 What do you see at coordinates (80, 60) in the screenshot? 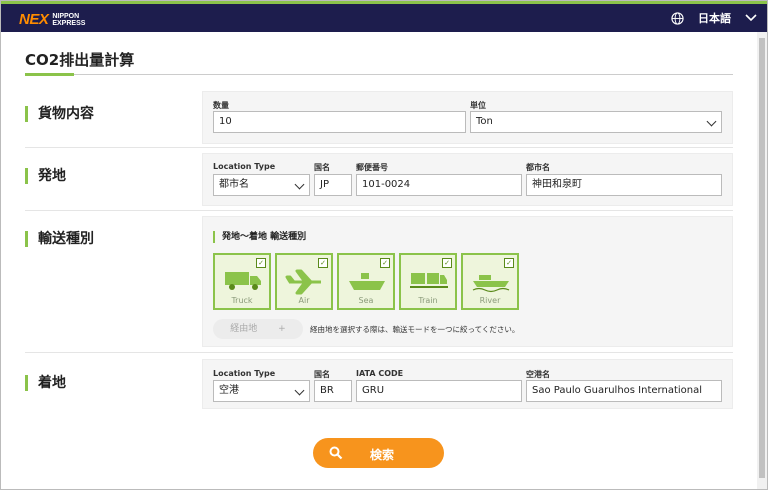
I see `page-title: CO2排出量計算` at bounding box center [80, 60].